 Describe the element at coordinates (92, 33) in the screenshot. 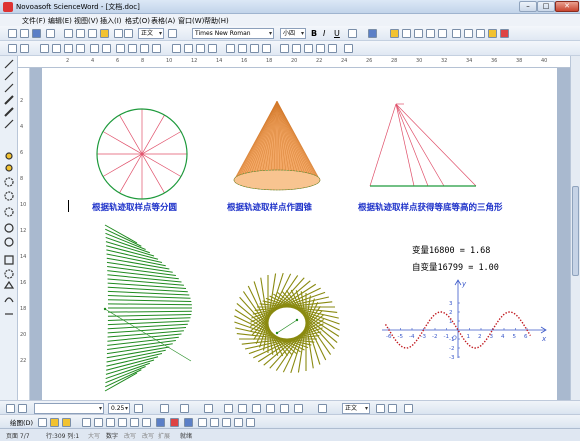

I see `paste-icon` at that location.